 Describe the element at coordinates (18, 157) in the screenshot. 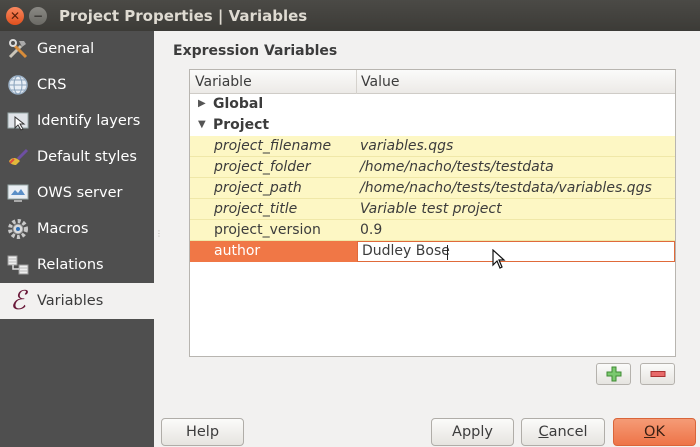

I see `paintbrush-icon` at that location.